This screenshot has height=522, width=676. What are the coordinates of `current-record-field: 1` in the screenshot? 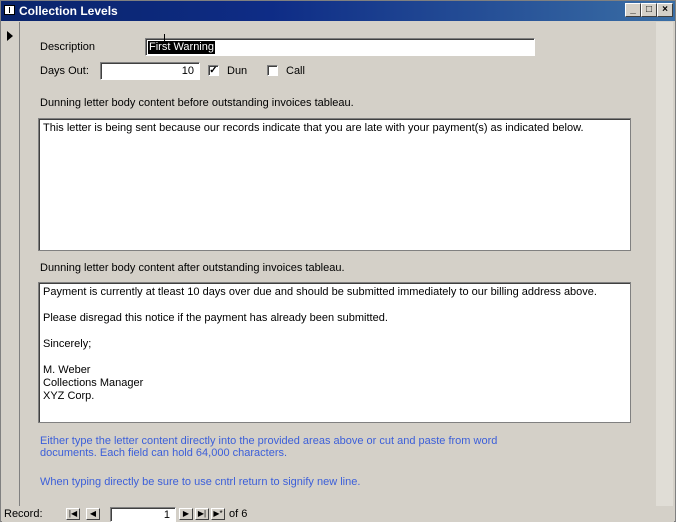 It's located at (143, 514).